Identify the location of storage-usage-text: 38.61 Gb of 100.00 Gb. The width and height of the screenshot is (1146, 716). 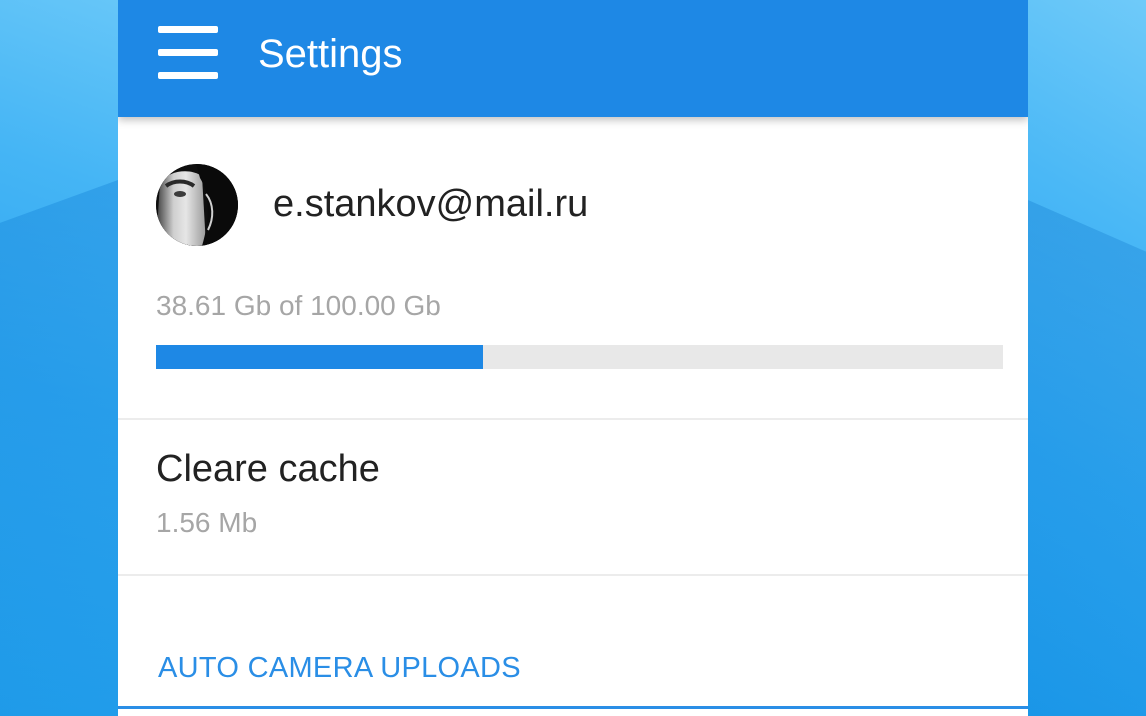
(298, 305).